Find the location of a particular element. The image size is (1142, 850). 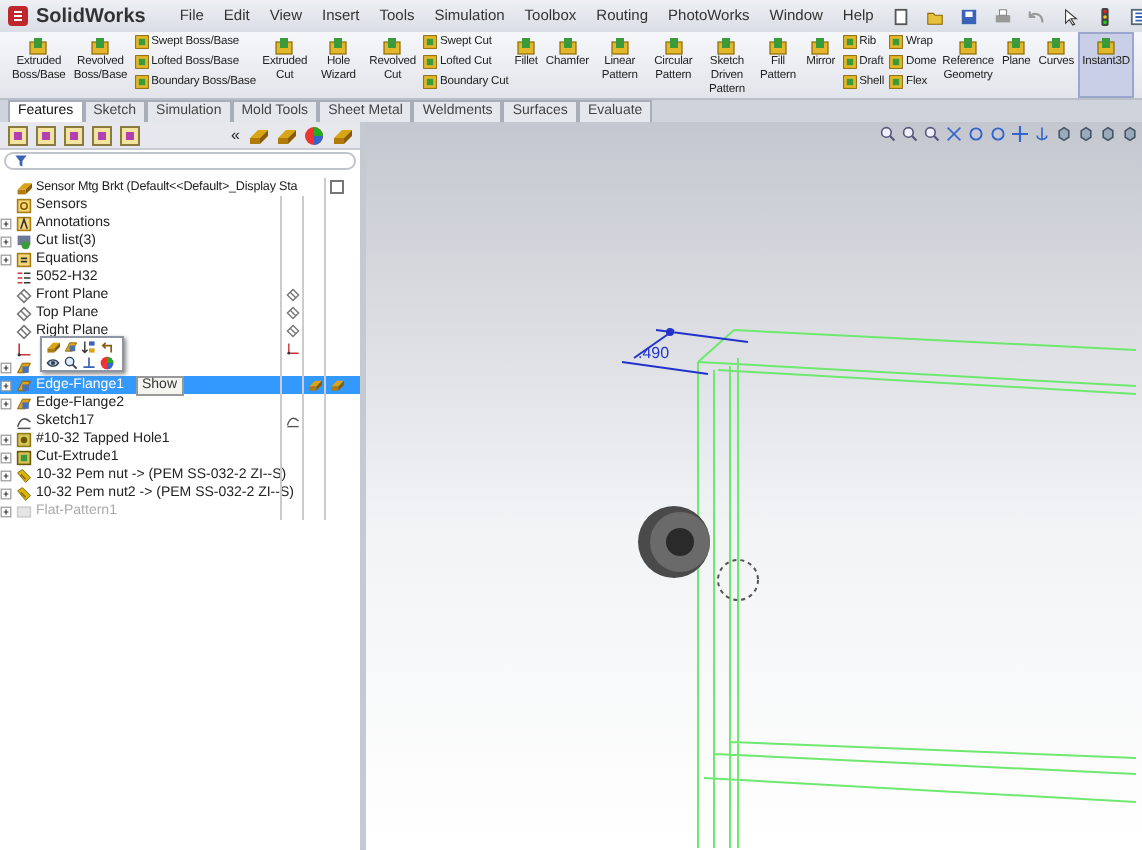

checkbox is located at coordinates (336, 187).